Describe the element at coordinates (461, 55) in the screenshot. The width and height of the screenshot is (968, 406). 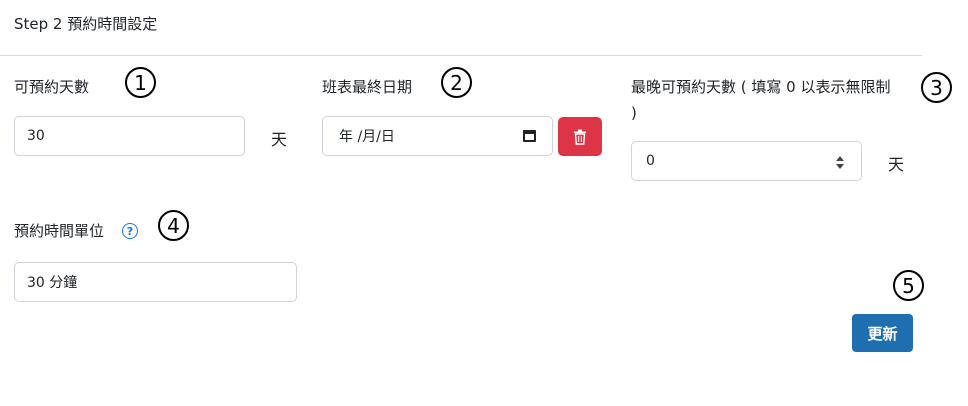
I see `section-divider` at that location.